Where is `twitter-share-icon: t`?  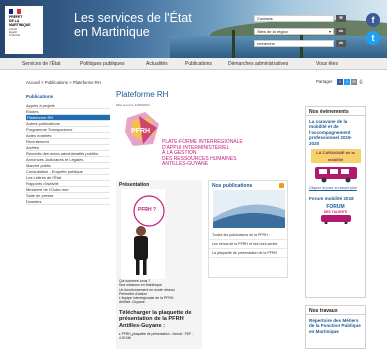
twitter-share-icon: t is located at coordinates (347, 82).